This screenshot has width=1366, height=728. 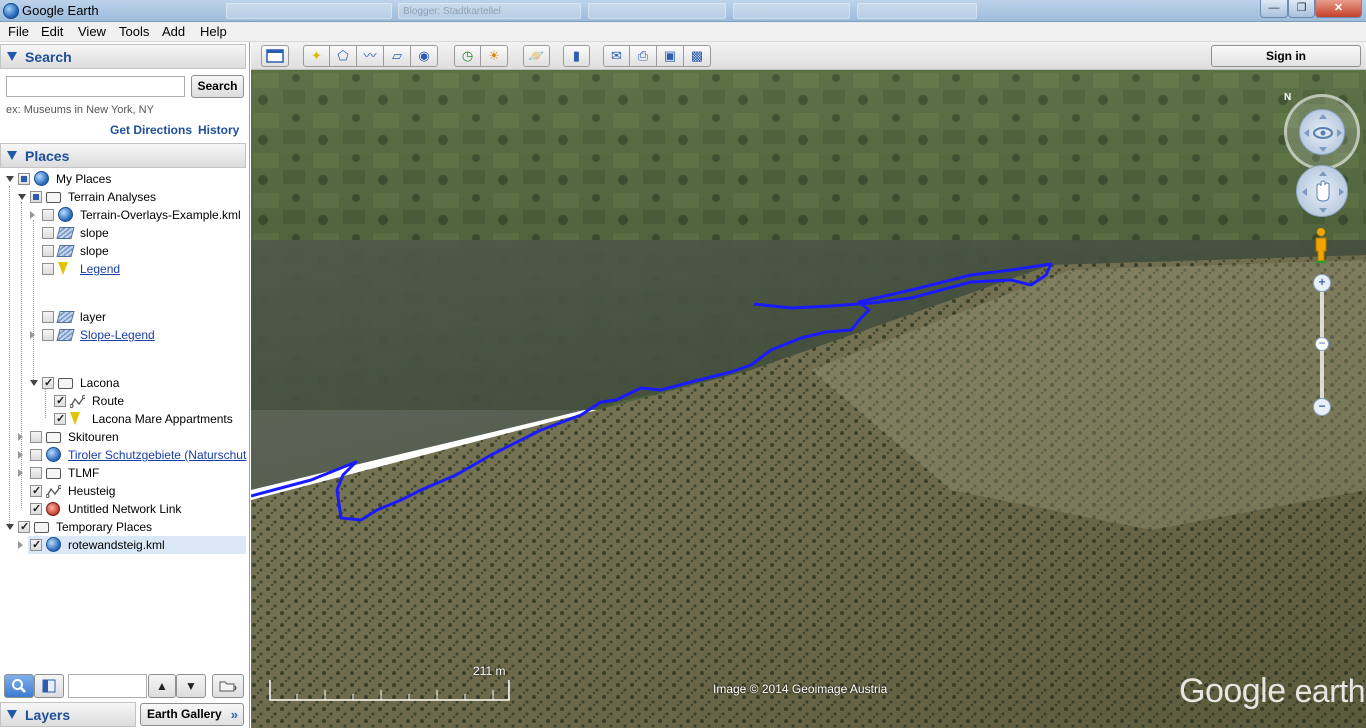 What do you see at coordinates (397, 56) in the screenshot?
I see `add-image-overlay-button: ▱` at bounding box center [397, 56].